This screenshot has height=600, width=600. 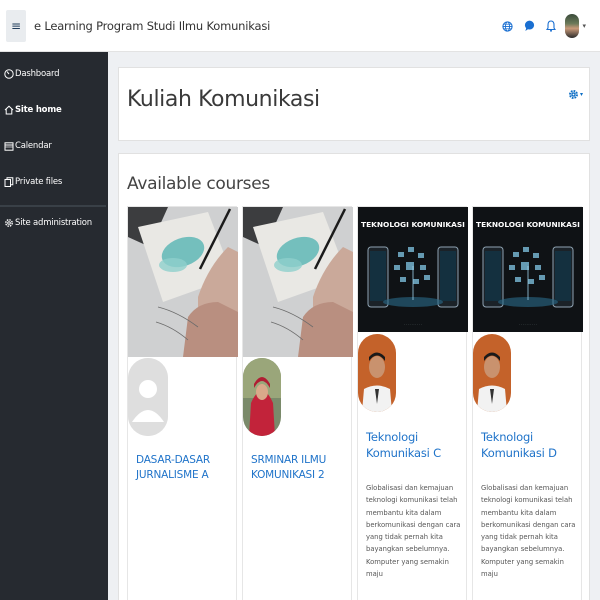 What do you see at coordinates (183, 468) in the screenshot?
I see `course-name-link: DASAR-DASAR JURNALISME A` at bounding box center [183, 468].